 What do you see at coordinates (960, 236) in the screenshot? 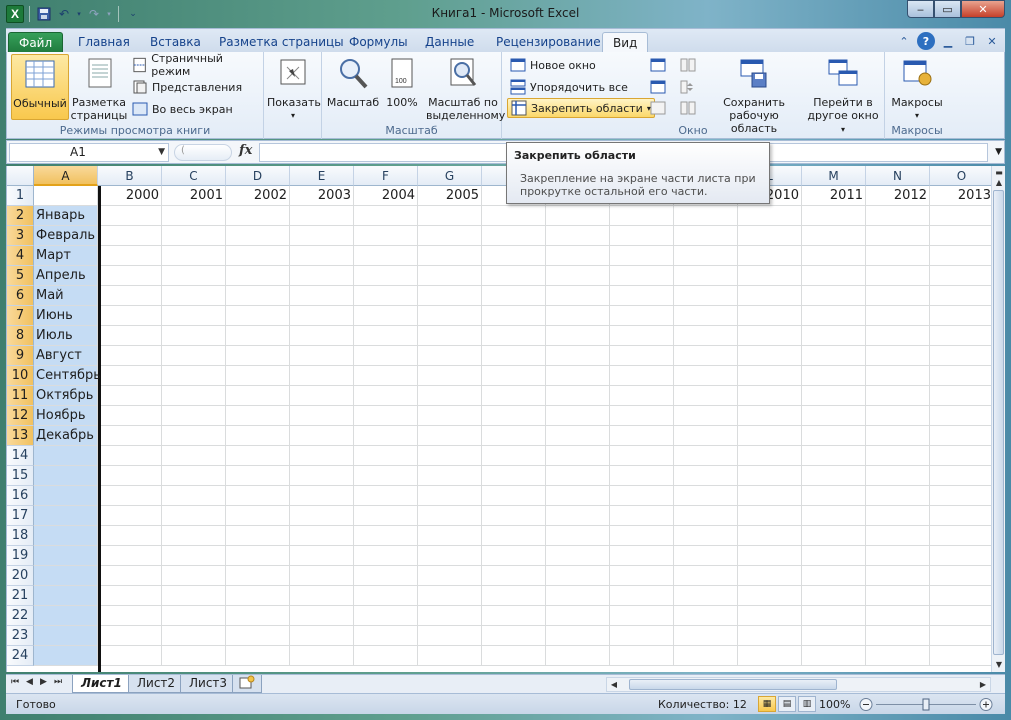
I see `cell-o3` at bounding box center [960, 236].